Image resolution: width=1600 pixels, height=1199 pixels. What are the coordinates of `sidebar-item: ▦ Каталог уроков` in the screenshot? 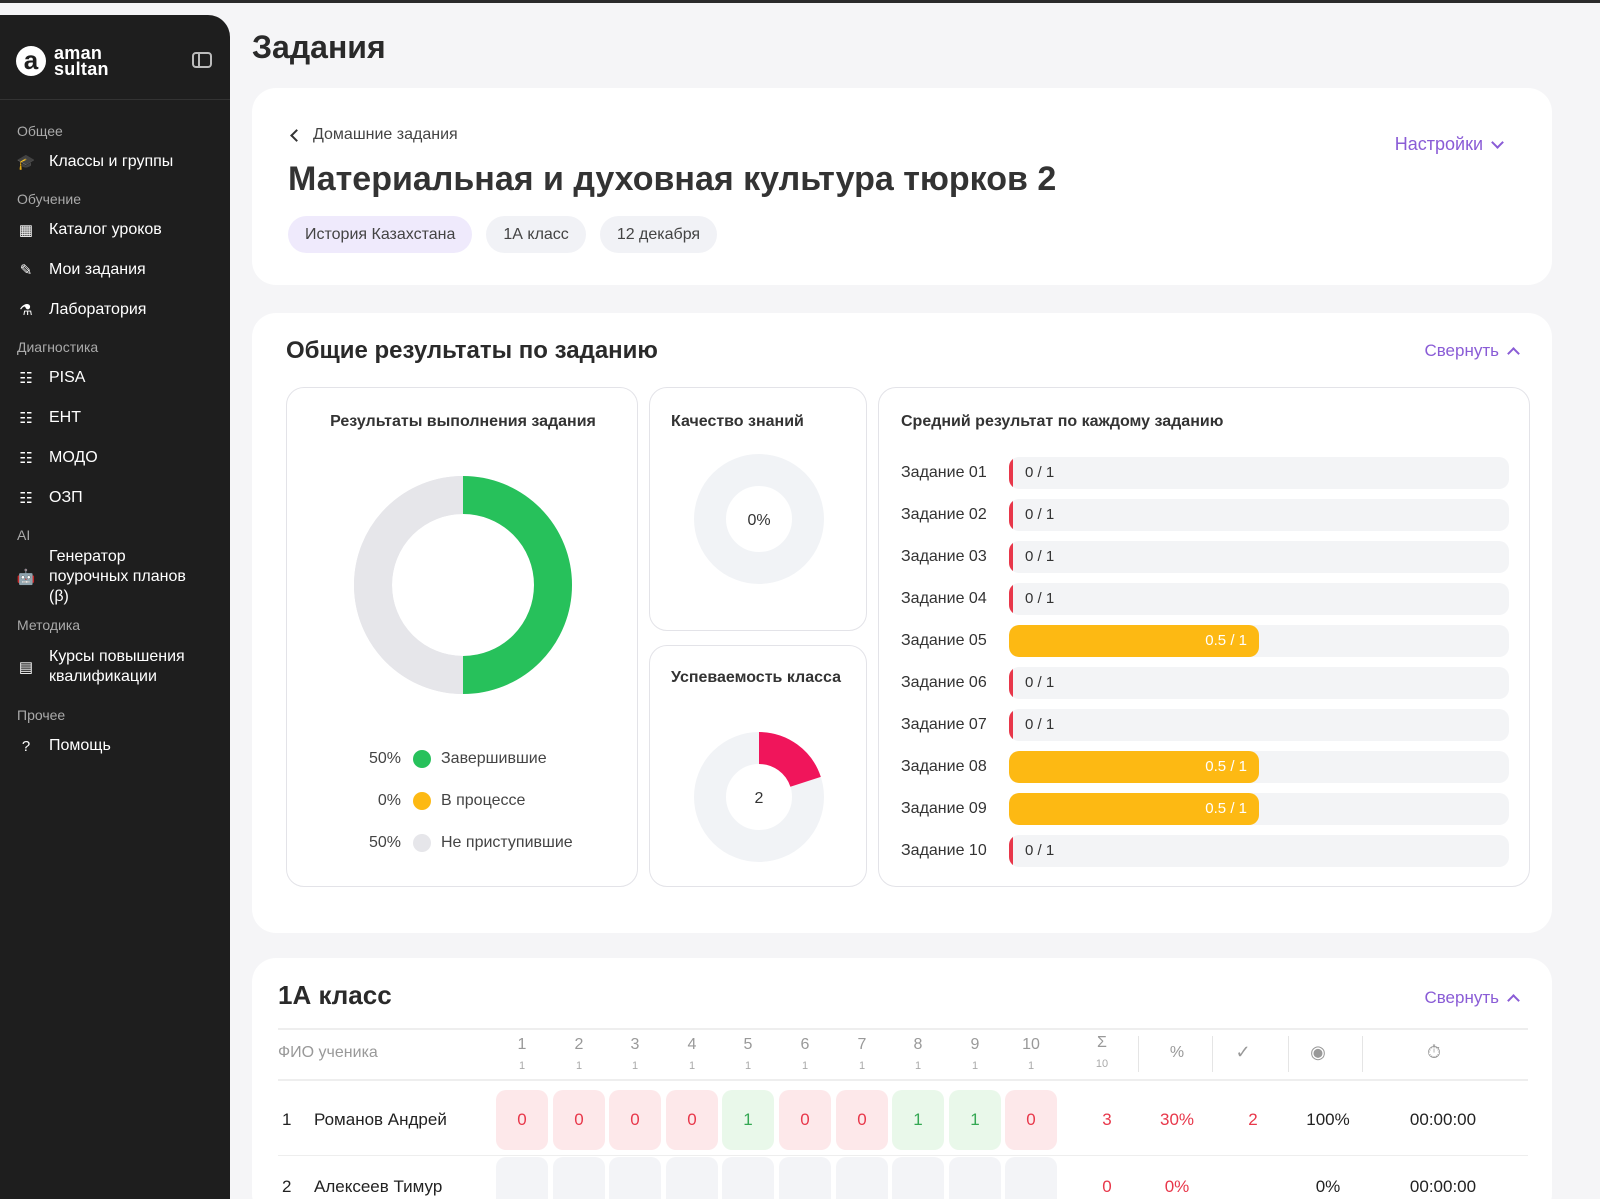 It's located at (115, 230).